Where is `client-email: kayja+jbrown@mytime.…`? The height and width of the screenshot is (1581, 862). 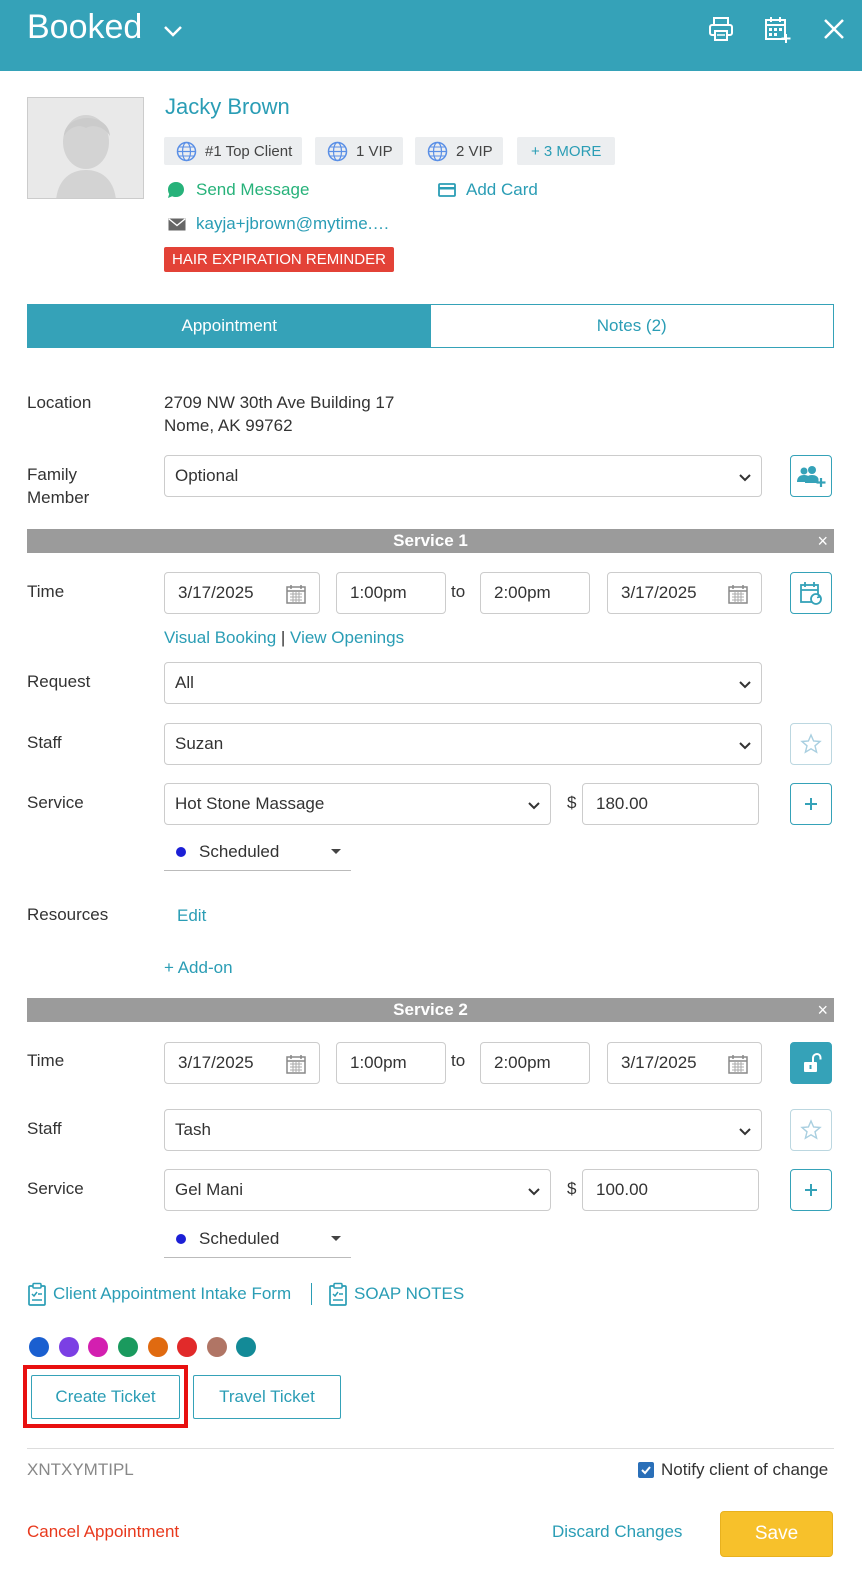 client-email: kayja+jbrown@mytime.… is located at coordinates (278, 224).